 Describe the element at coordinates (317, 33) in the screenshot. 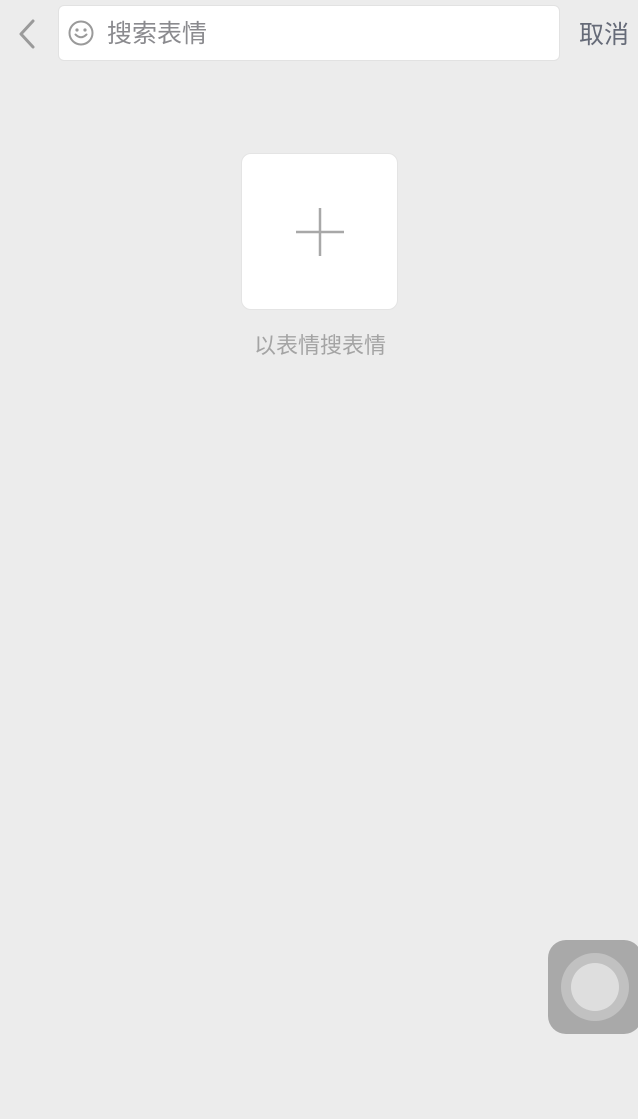

I see `search-input` at that location.